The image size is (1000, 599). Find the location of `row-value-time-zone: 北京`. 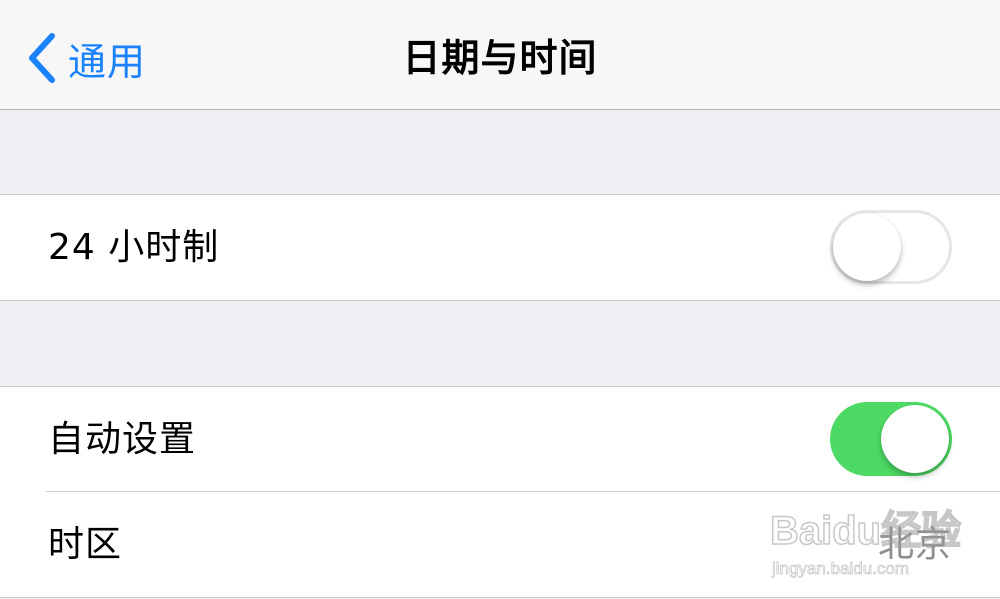

row-value-time-zone: 北京 is located at coordinates (914, 544).